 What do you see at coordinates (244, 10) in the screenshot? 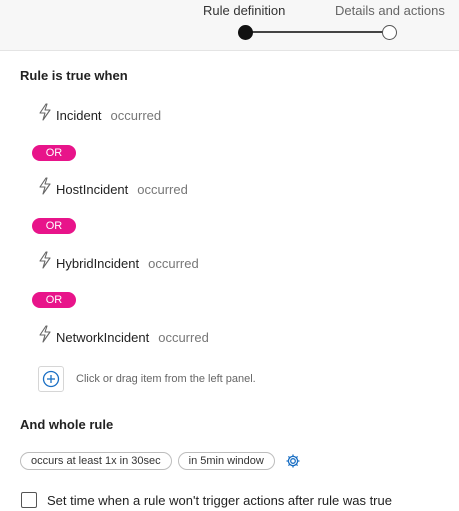
I see `step-rule-definition: Rule definition` at bounding box center [244, 10].